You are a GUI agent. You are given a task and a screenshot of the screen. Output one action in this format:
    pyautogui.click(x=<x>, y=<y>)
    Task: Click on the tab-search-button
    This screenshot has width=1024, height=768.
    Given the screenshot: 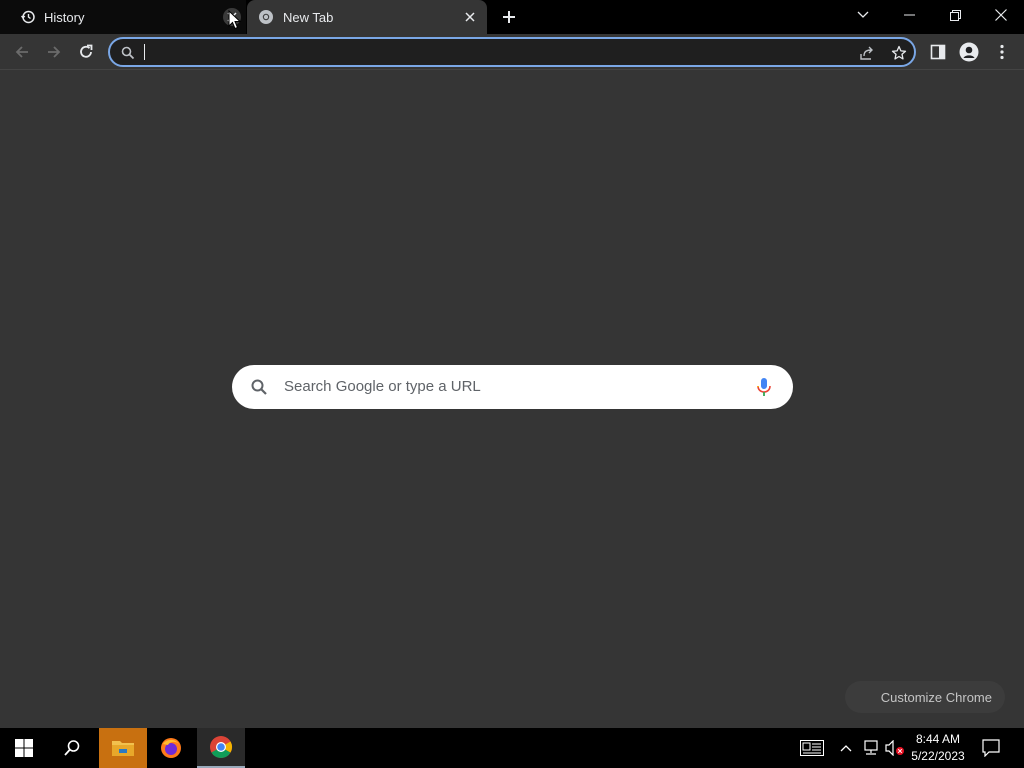 What is the action you would take?
    pyautogui.click(x=863, y=15)
    